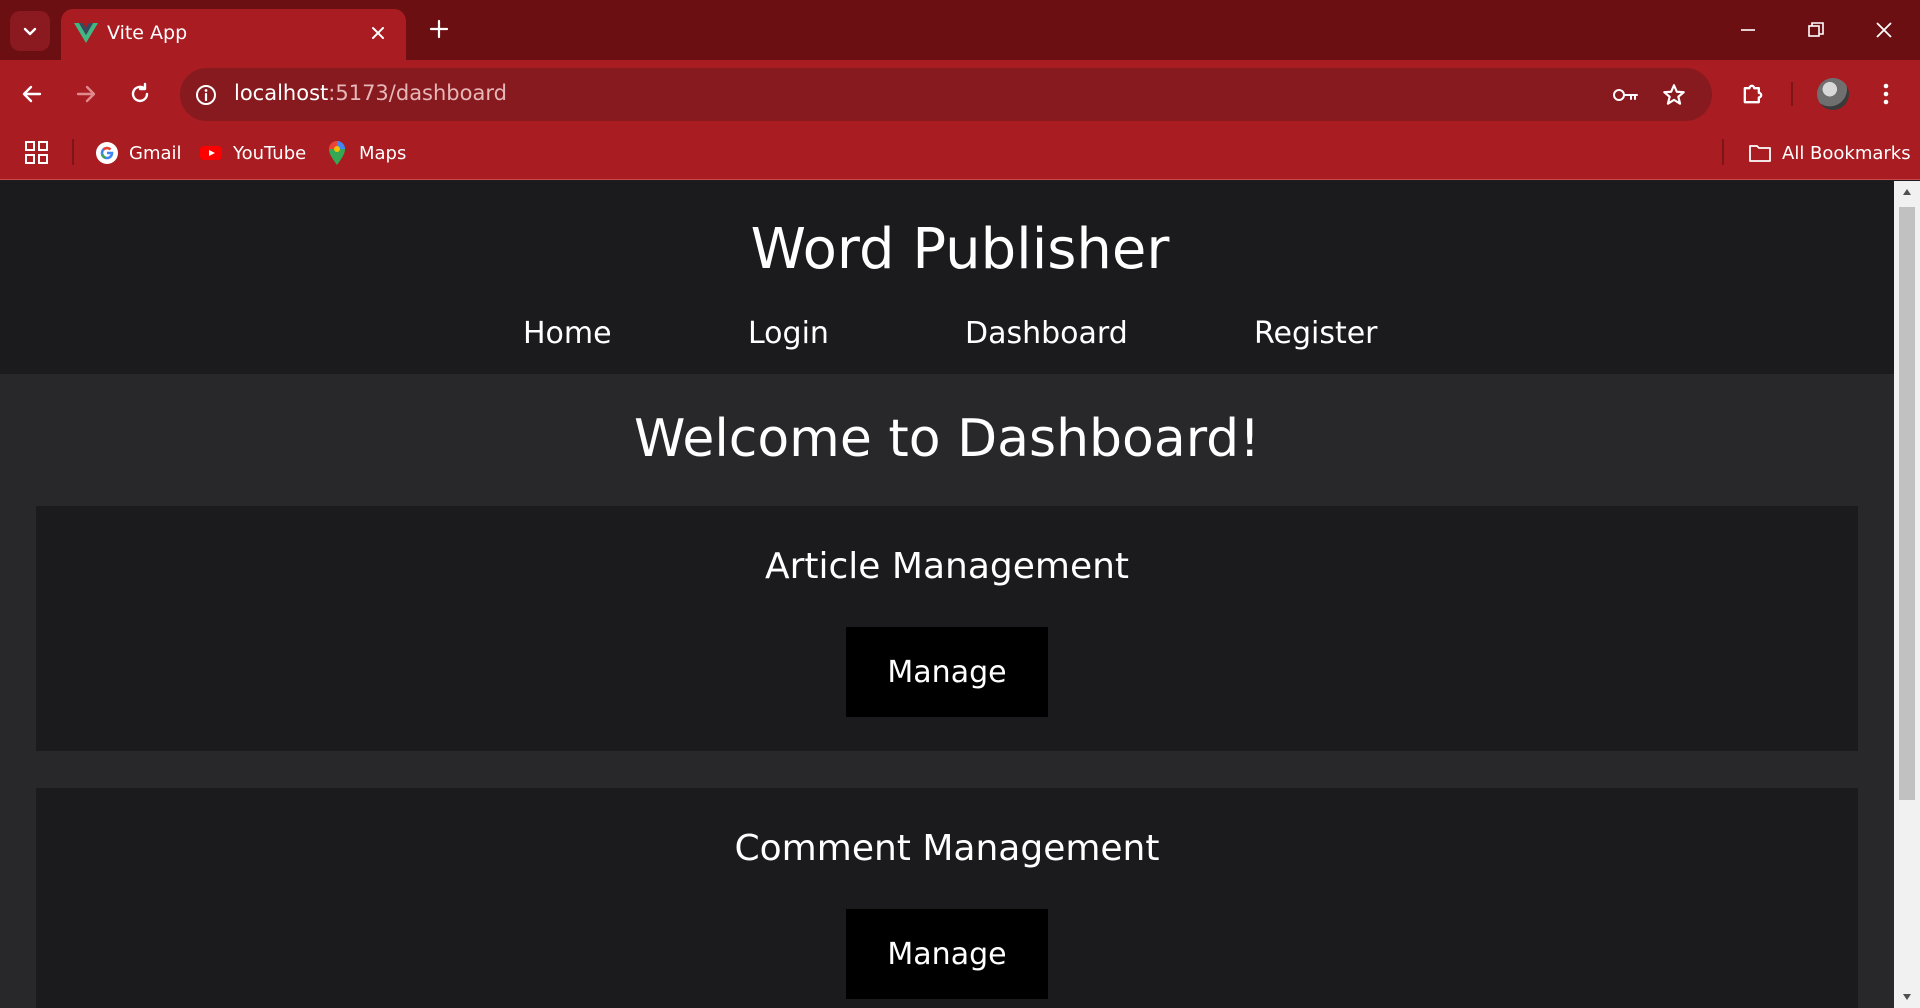 Image resolution: width=1920 pixels, height=1008 pixels. Describe the element at coordinates (281, 93) in the screenshot. I see `url-host: localhost` at that location.